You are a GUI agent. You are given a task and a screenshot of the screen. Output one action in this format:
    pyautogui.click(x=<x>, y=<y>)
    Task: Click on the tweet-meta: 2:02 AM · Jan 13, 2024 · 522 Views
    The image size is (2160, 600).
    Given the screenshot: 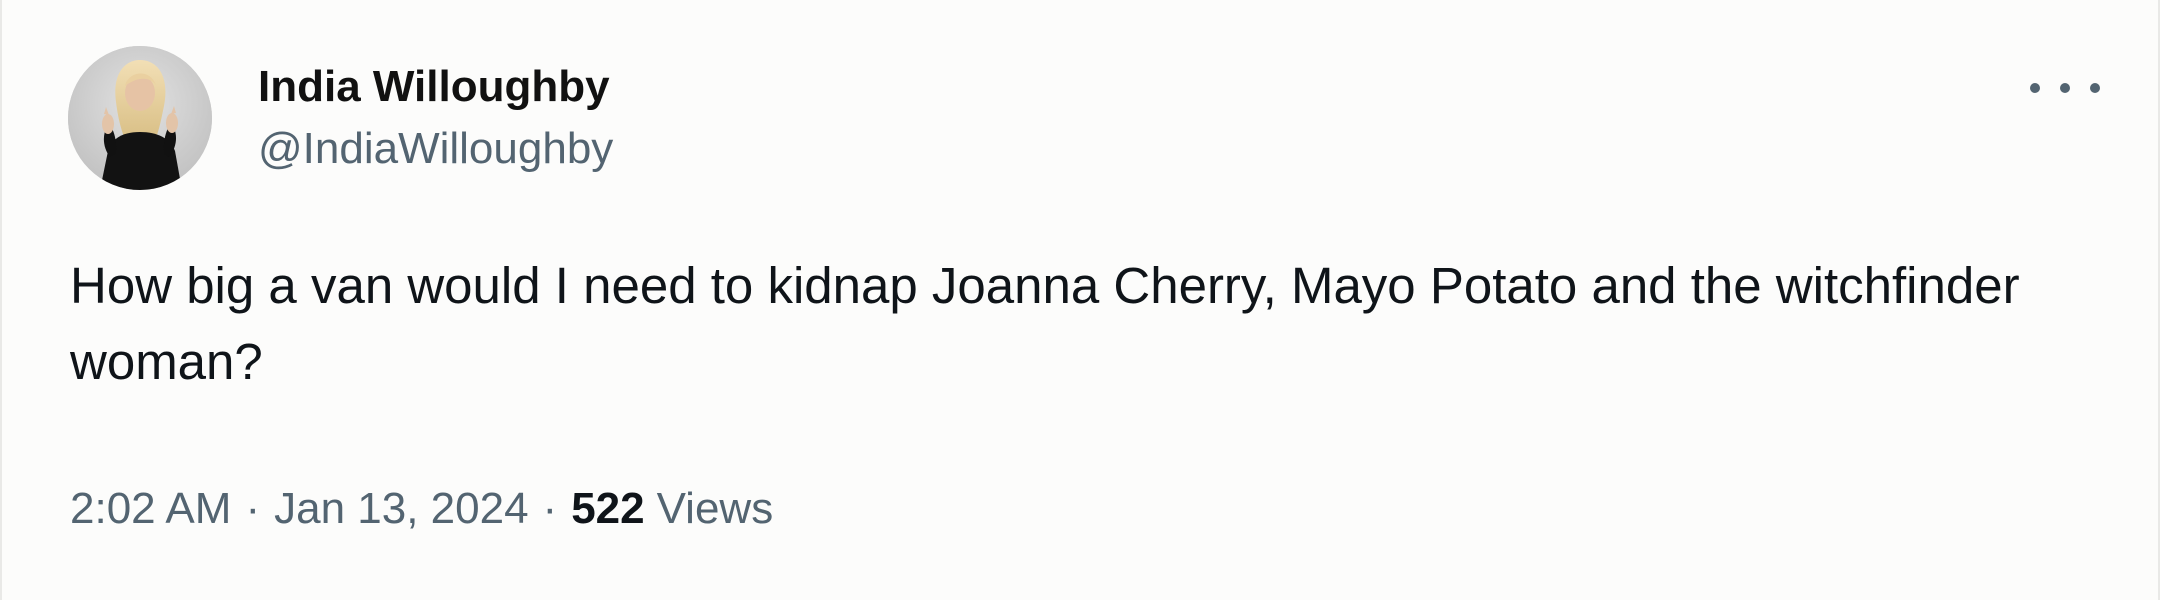 What is the action you would take?
    pyautogui.click(x=421, y=509)
    